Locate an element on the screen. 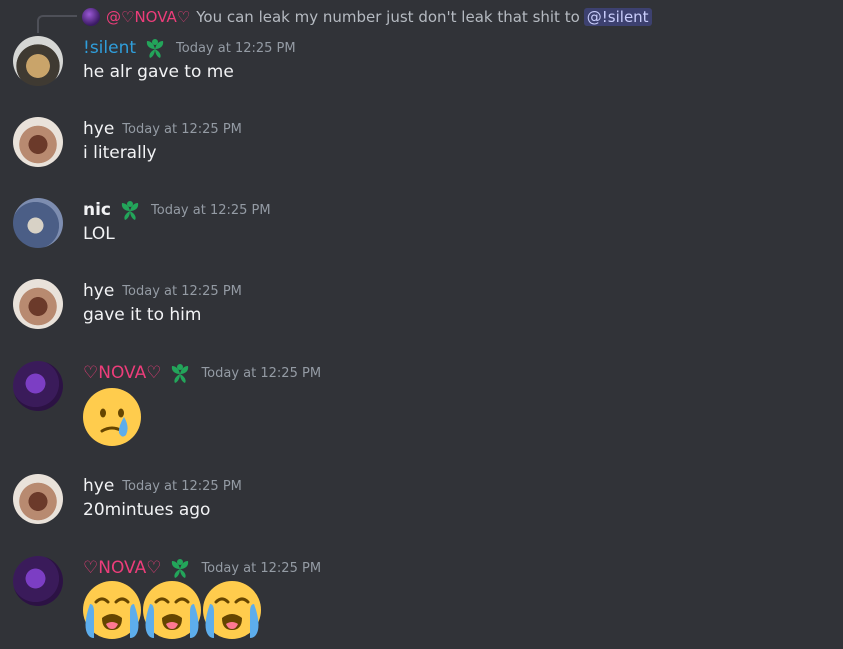 Image resolution: width=843 pixels, height=649 pixels. reply-author: @♡NOVA♡ is located at coordinates (148, 17).